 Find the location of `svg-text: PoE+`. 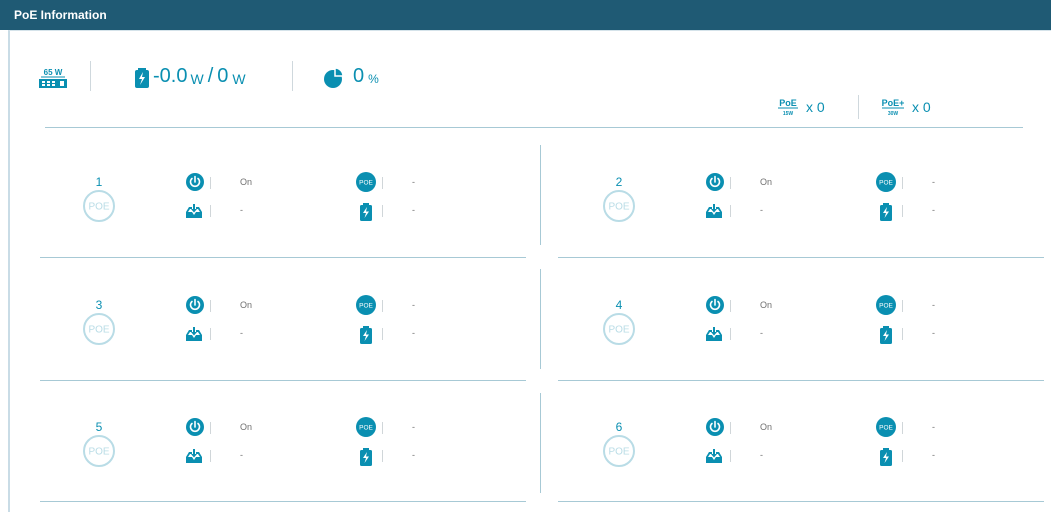

svg-text: PoE+ is located at coordinates (893, 103).